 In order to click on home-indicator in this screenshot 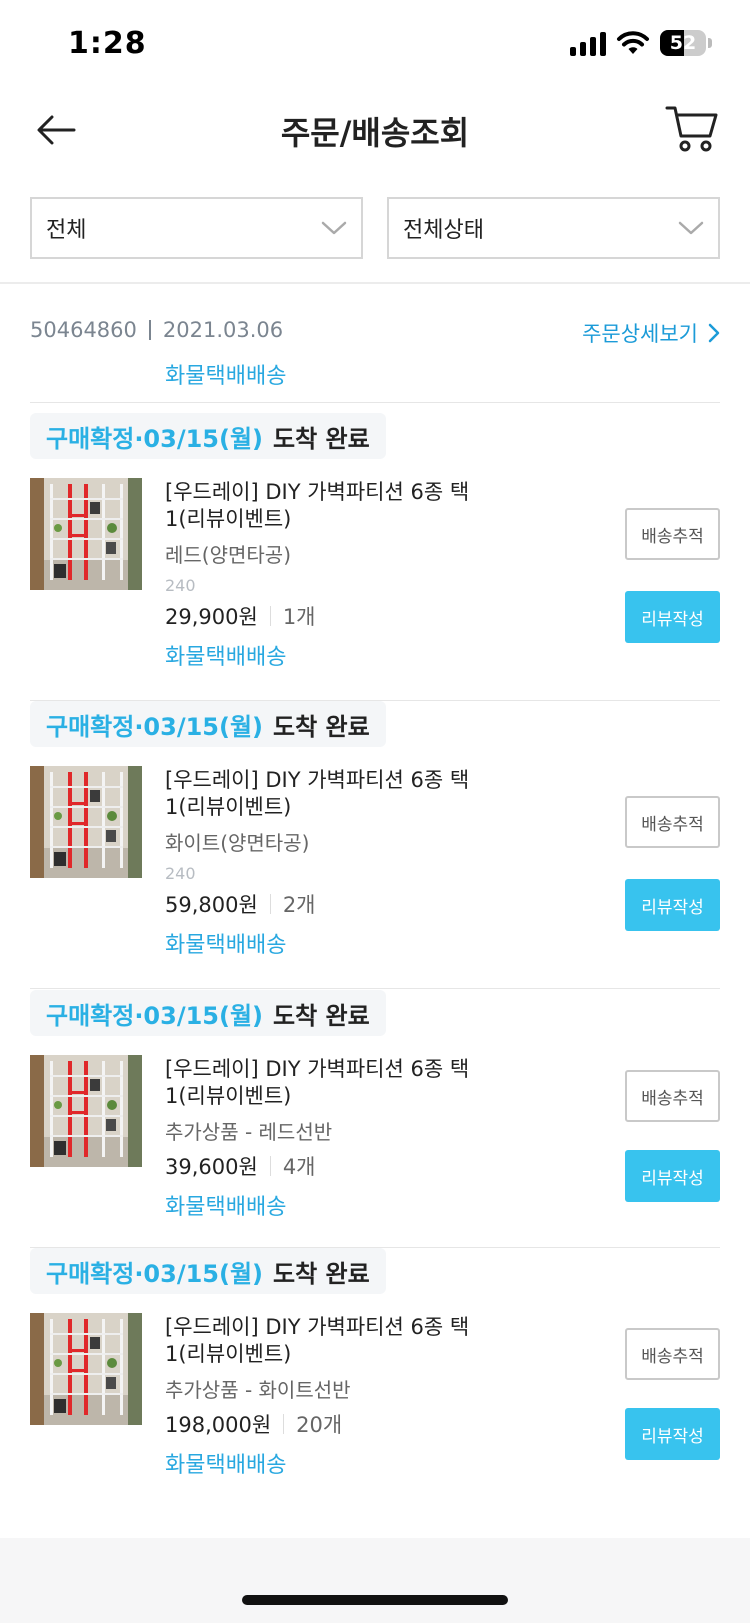, I will do `click(375, 1600)`.